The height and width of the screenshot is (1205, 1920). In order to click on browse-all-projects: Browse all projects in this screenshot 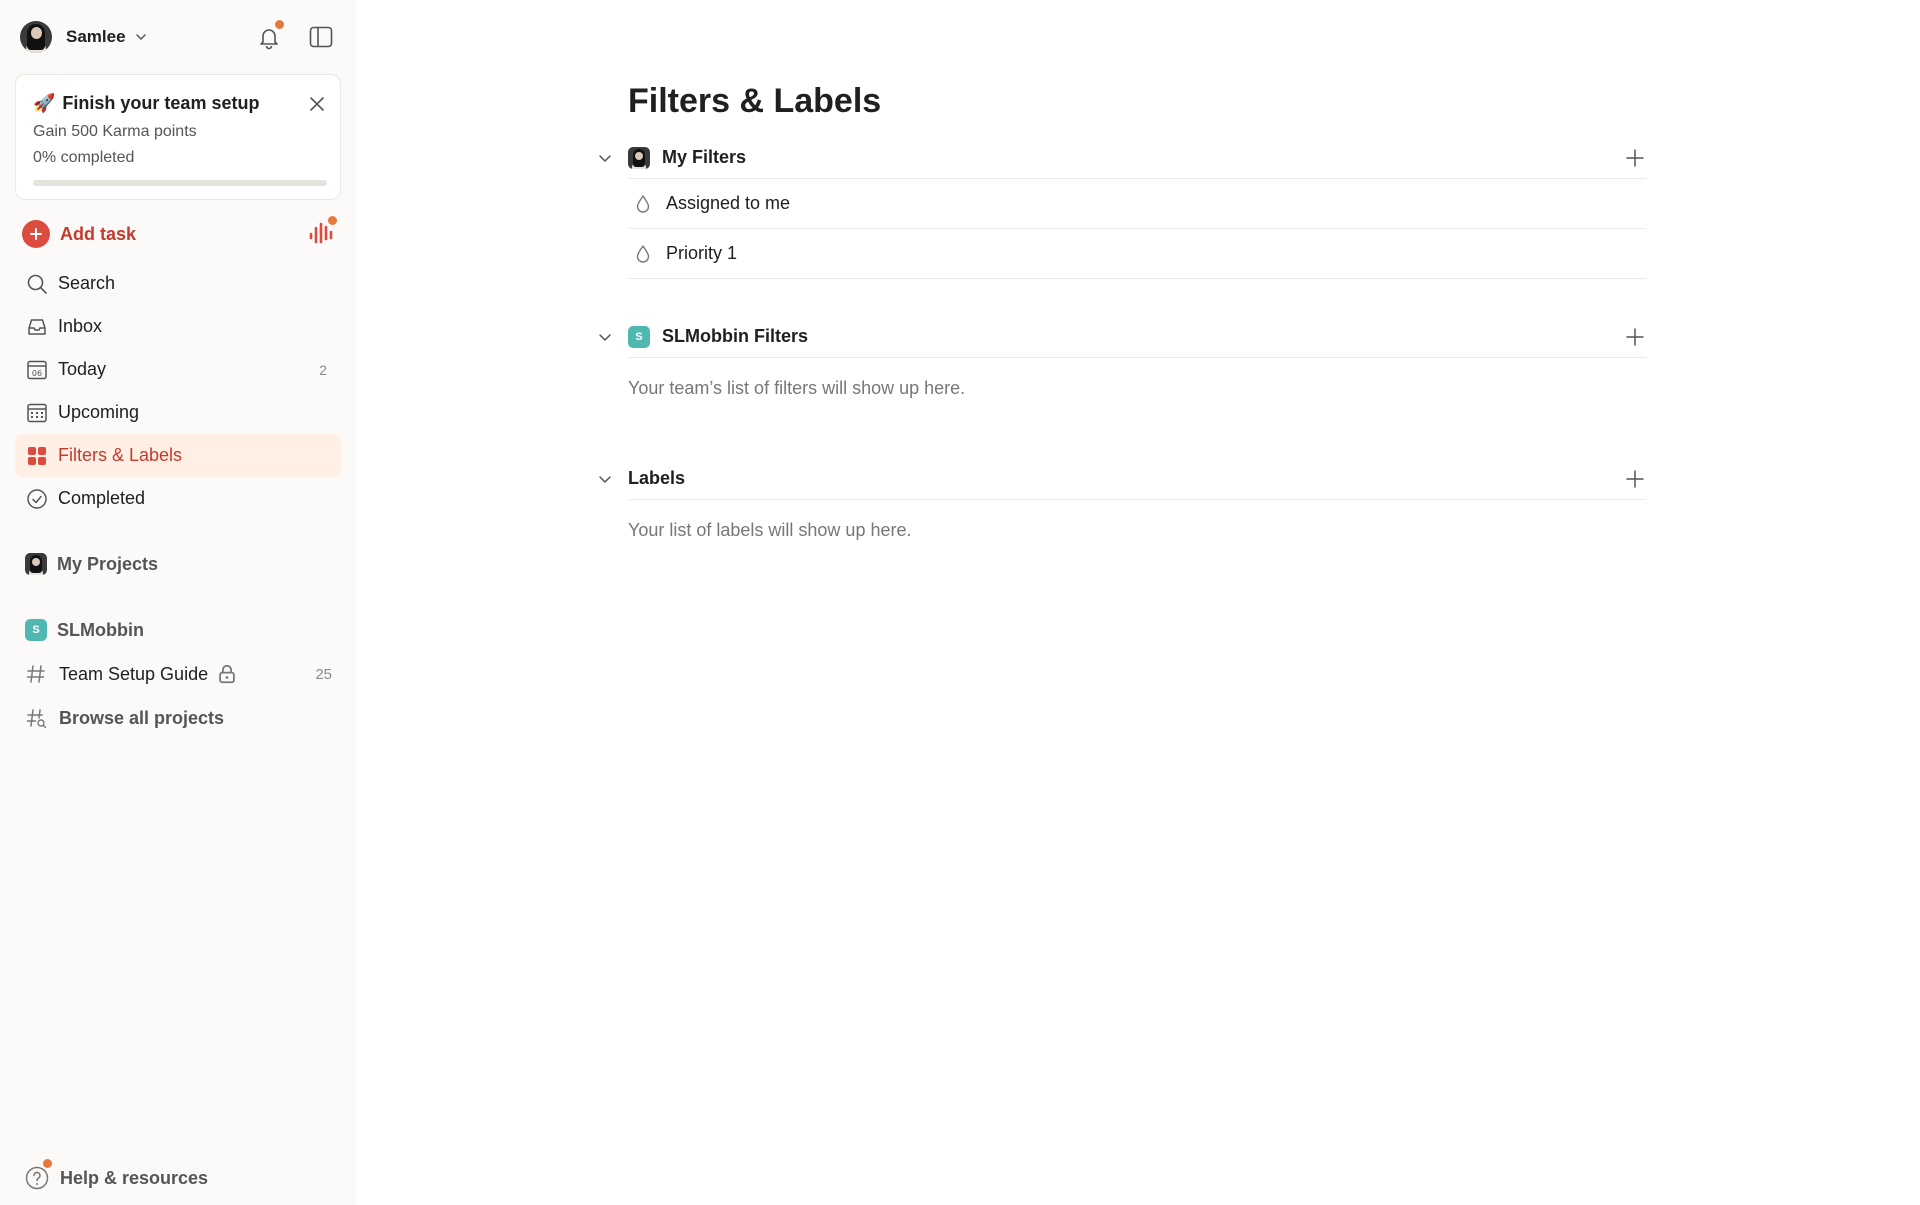, I will do `click(183, 718)`.